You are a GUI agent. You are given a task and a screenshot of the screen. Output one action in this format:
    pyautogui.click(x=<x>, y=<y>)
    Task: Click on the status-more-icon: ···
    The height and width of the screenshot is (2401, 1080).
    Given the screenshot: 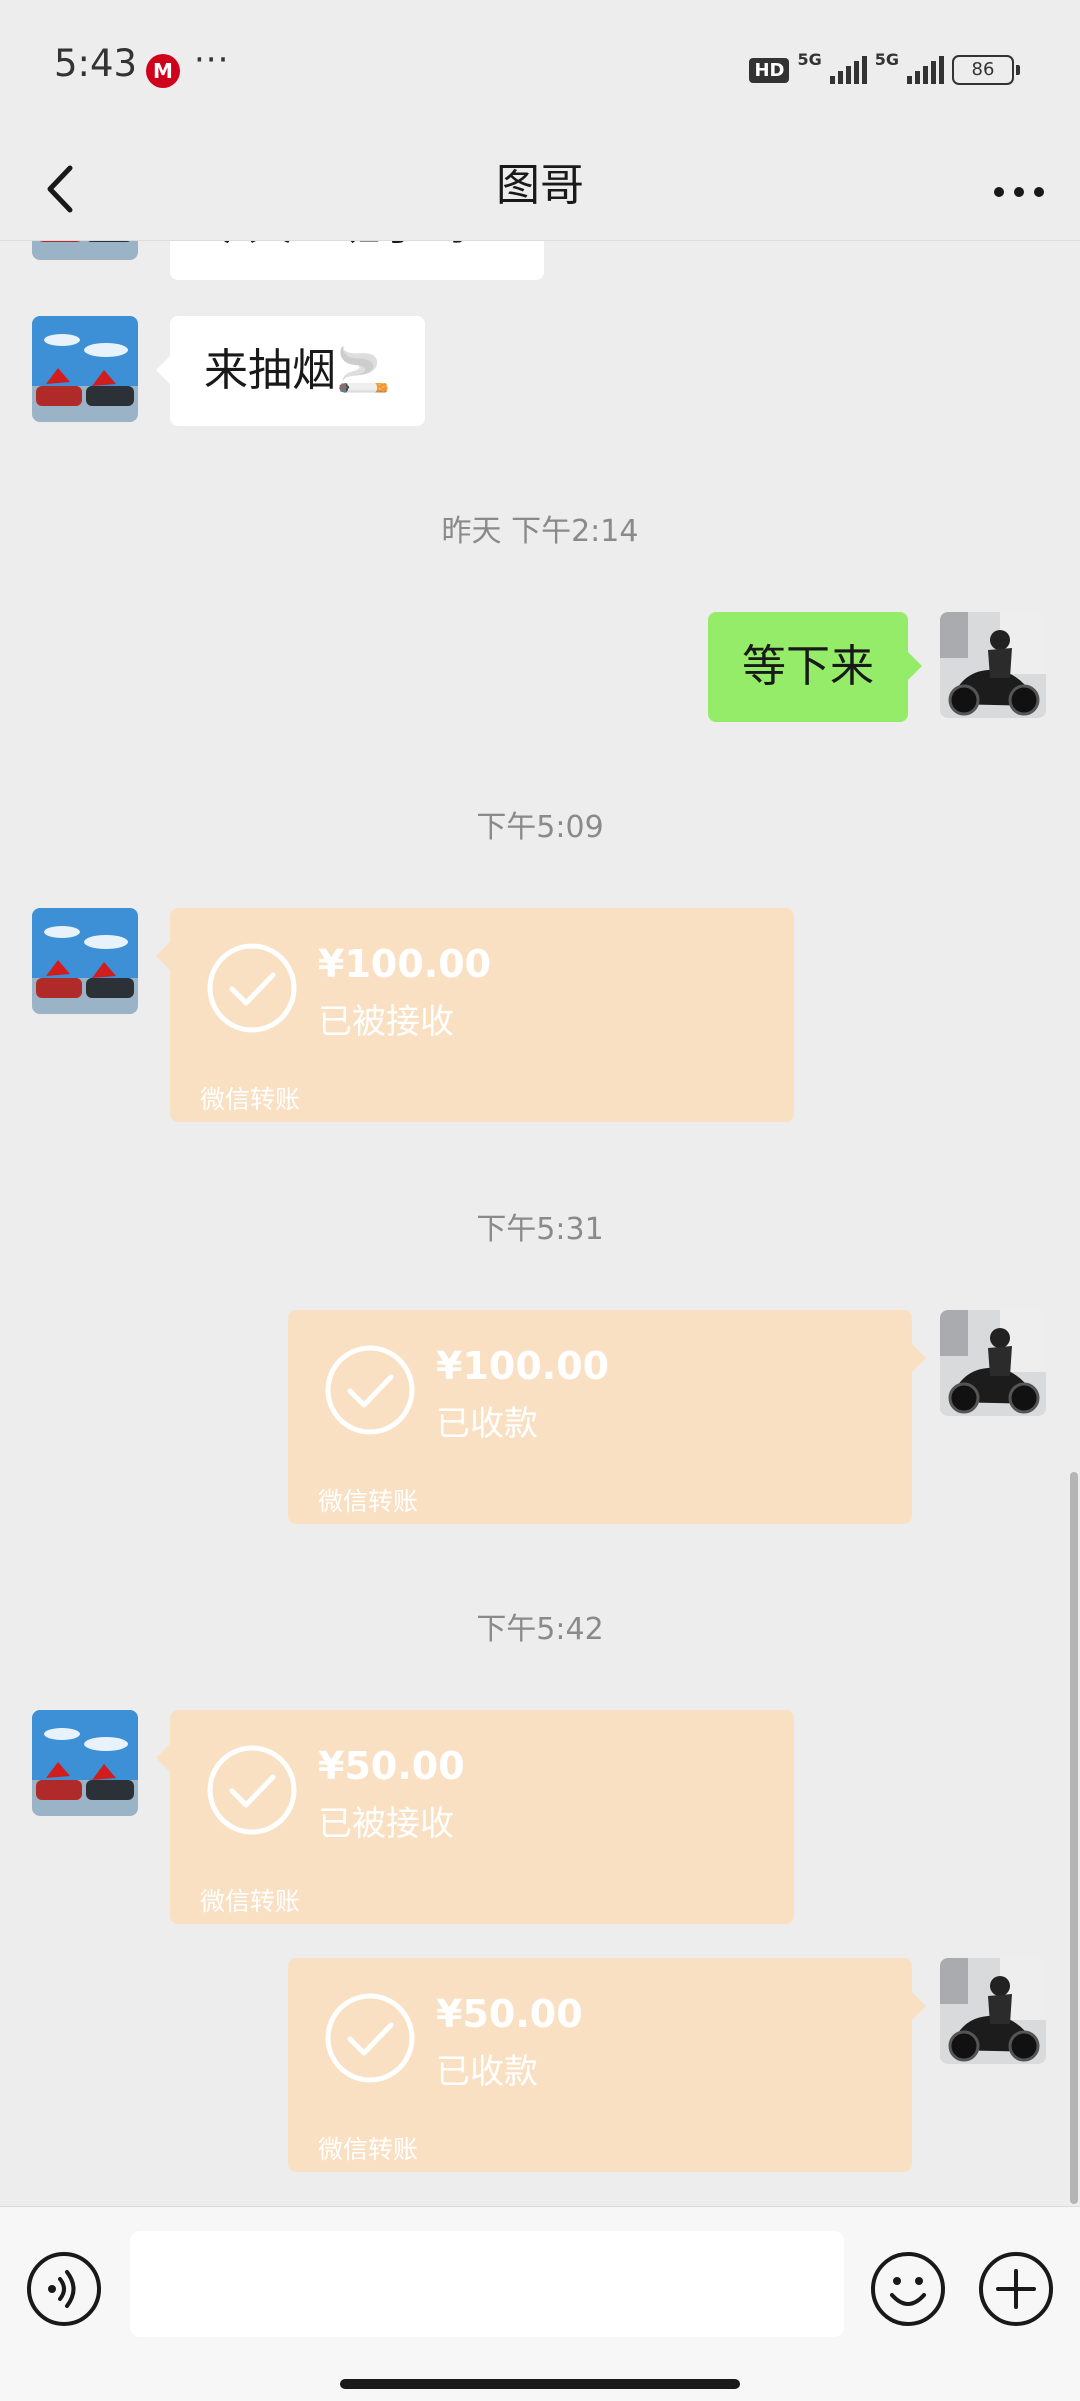 What is the action you would take?
    pyautogui.click(x=212, y=60)
    